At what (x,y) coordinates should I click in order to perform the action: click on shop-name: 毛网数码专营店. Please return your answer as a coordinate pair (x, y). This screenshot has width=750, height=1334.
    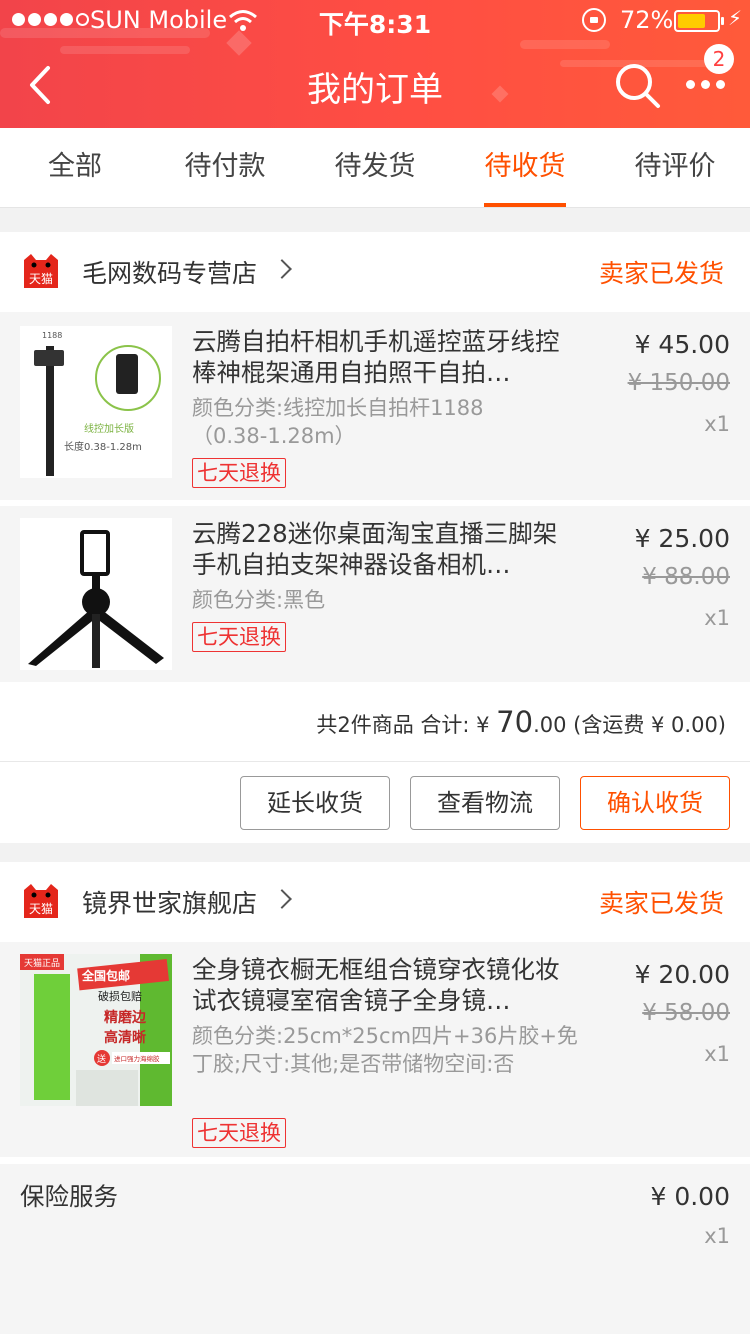
    Looking at the image, I should click on (170, 273).